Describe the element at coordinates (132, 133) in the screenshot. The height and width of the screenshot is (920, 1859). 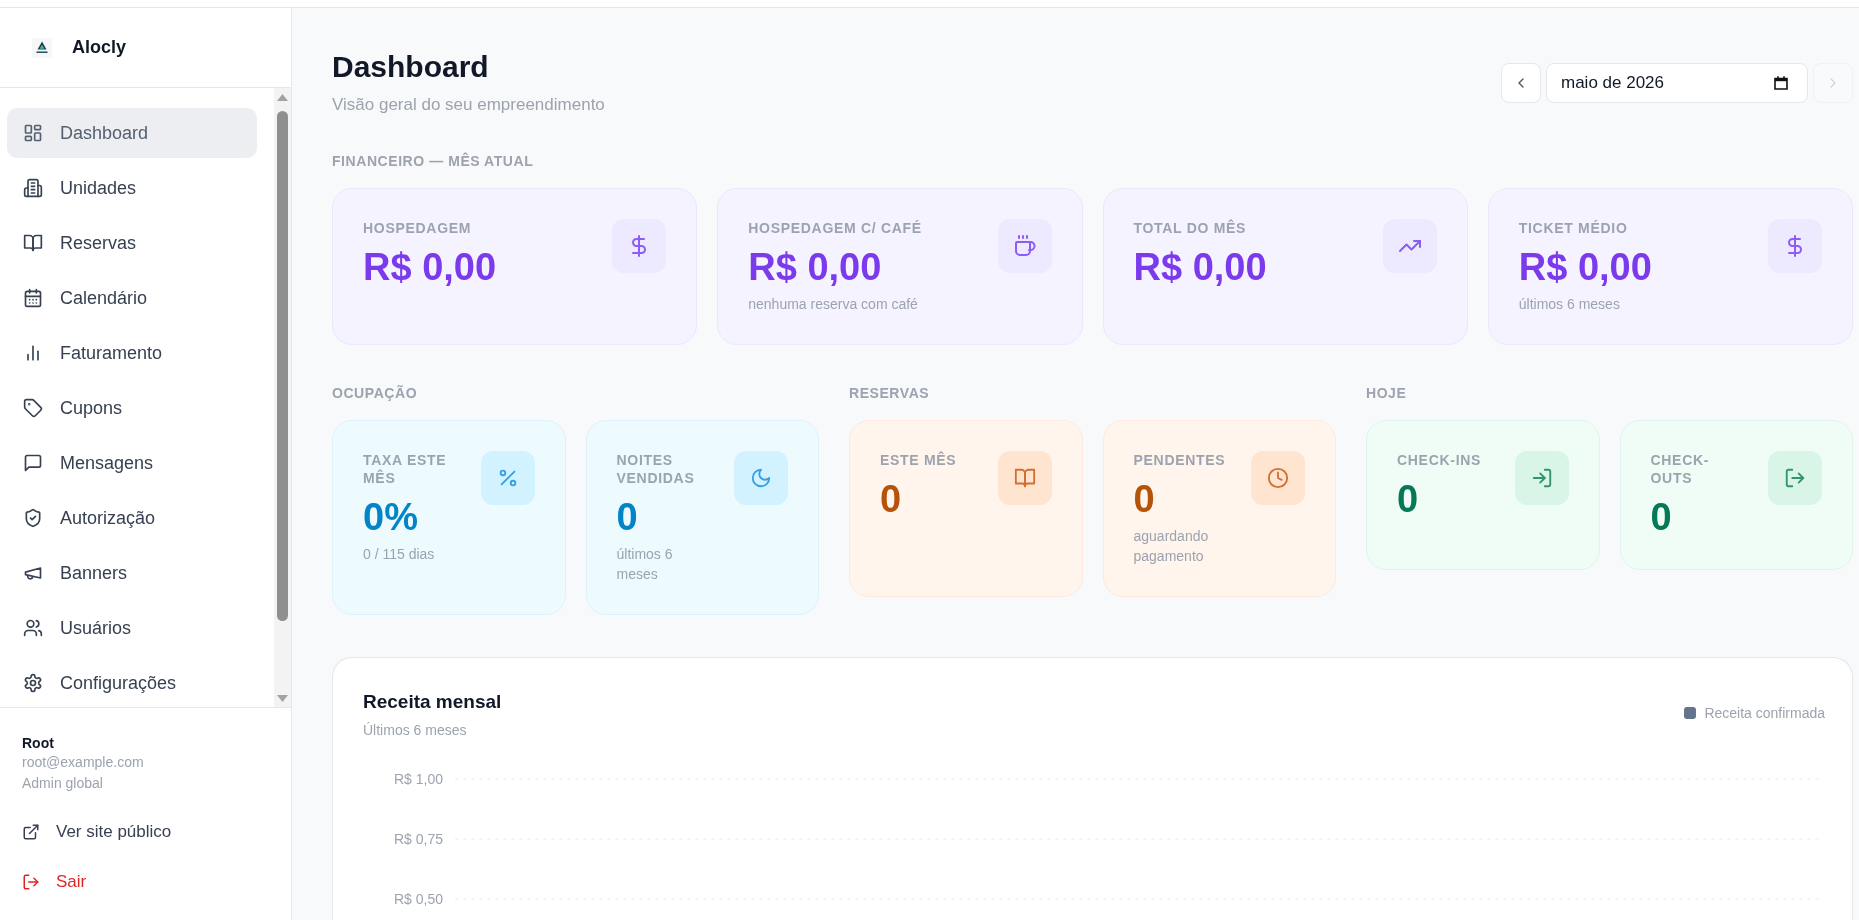
I see `nav-item: Dashboard` at that location.